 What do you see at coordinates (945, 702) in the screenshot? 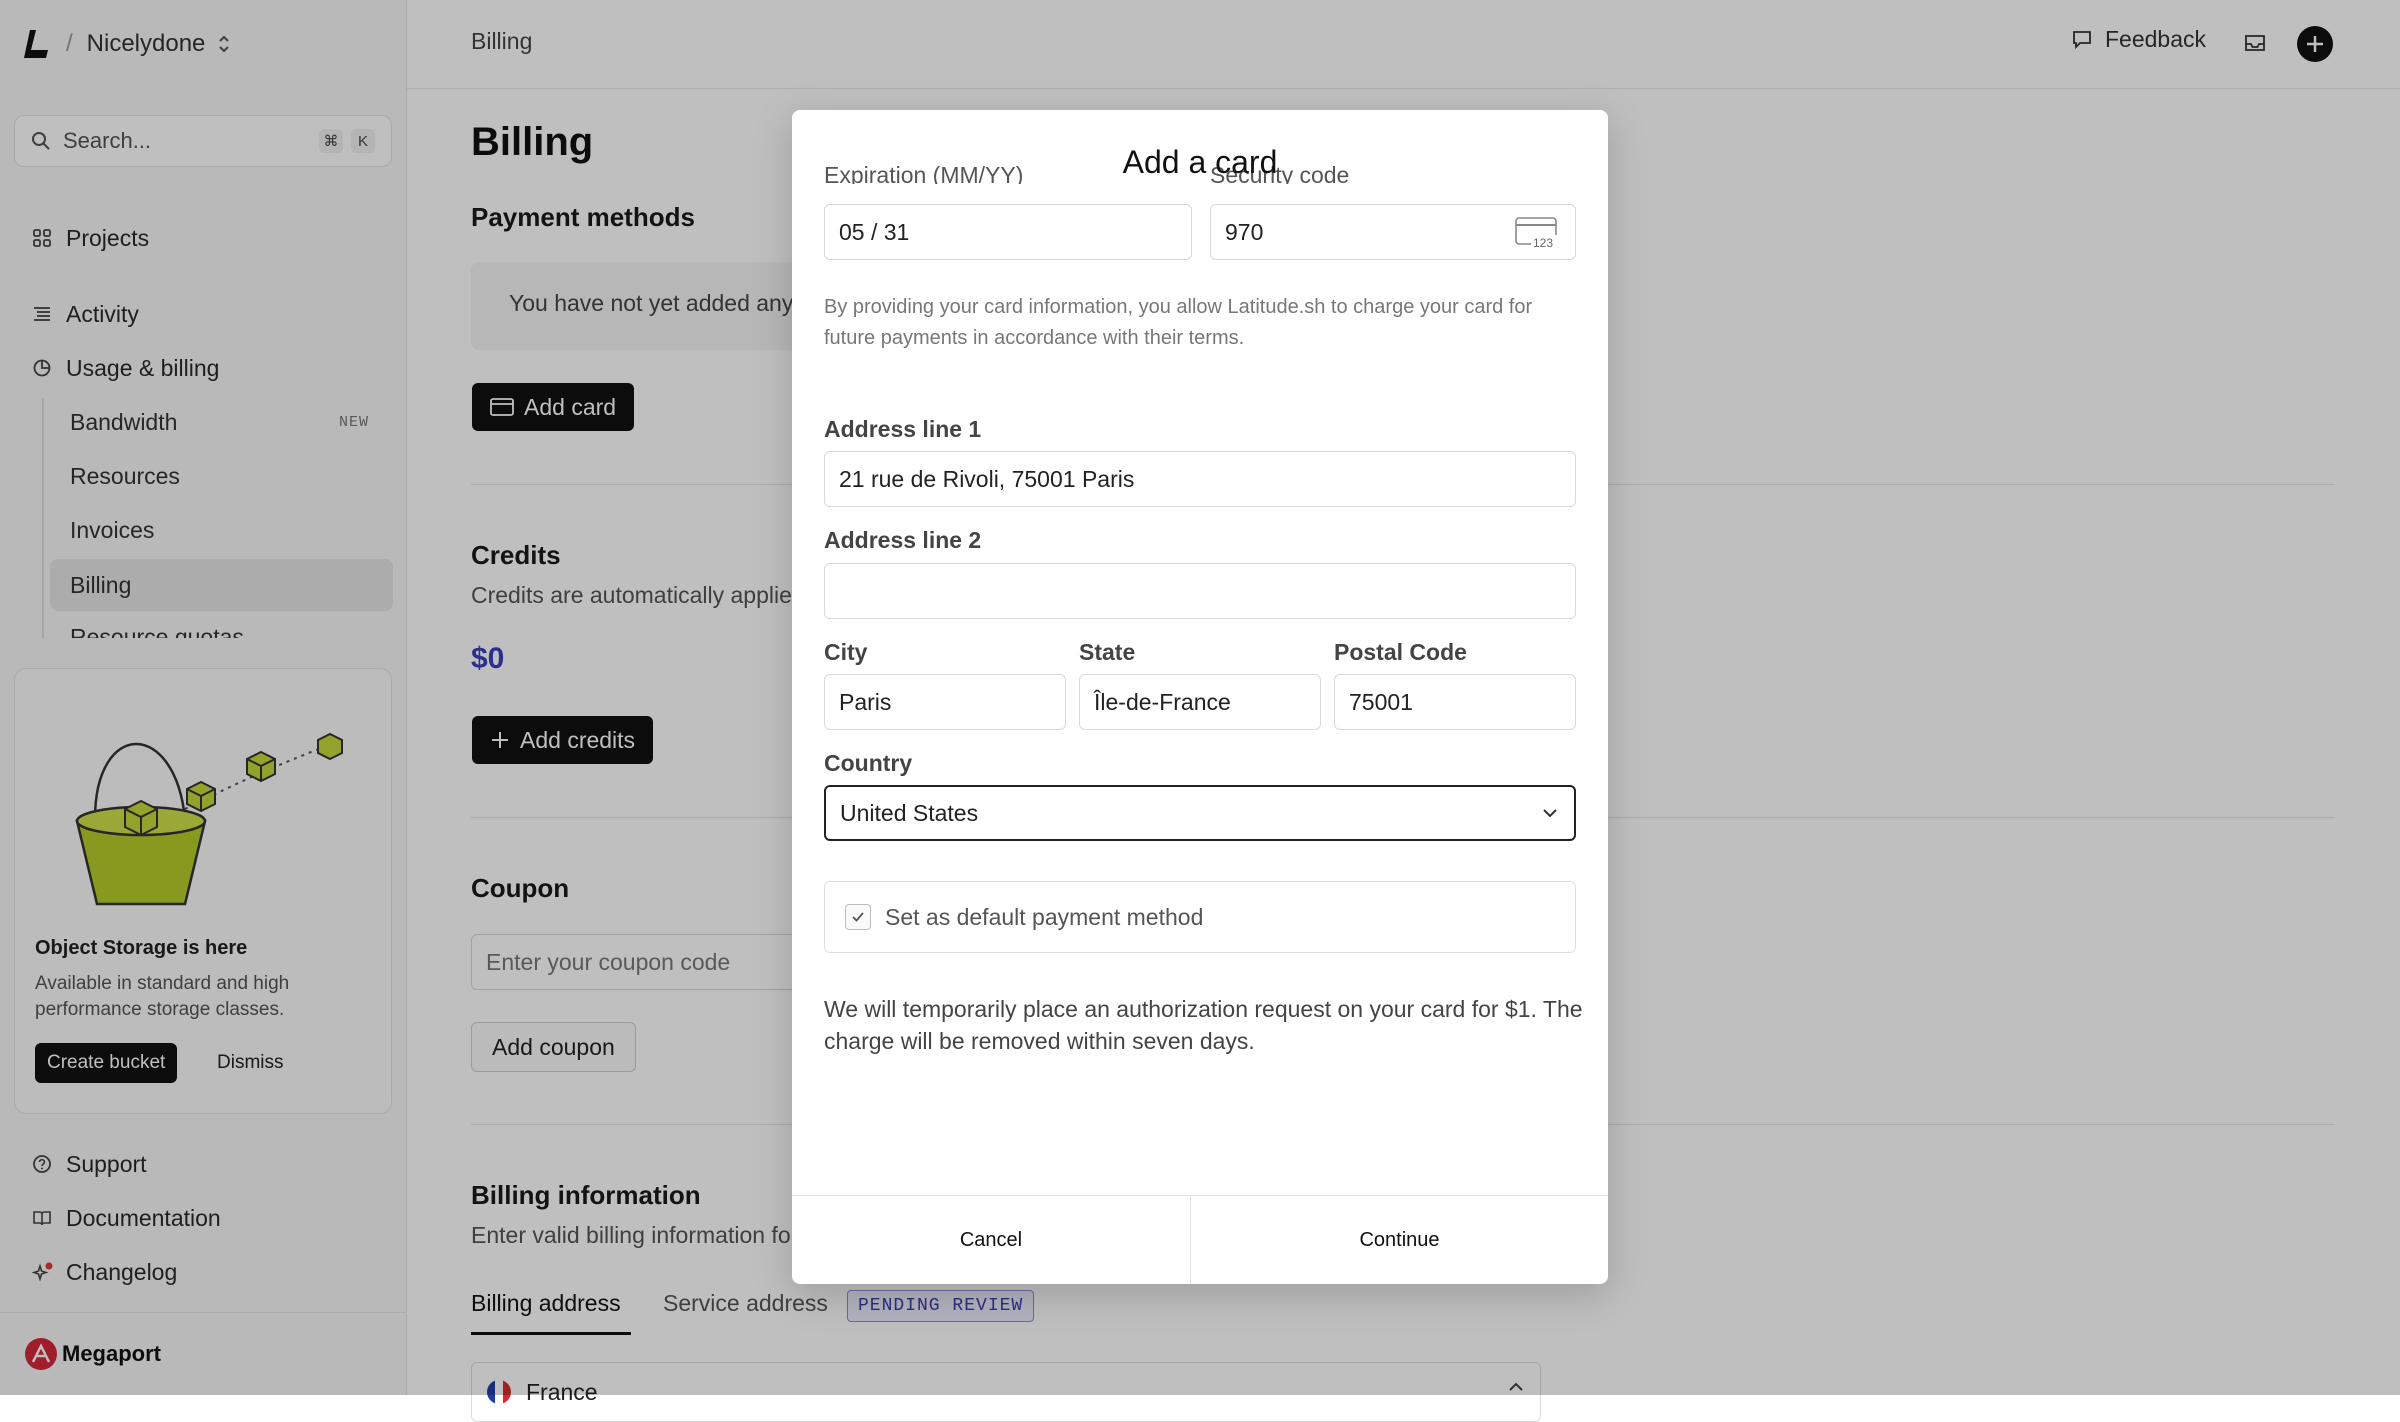
I see `city-input: Paris` at bounding box center [945, 702].